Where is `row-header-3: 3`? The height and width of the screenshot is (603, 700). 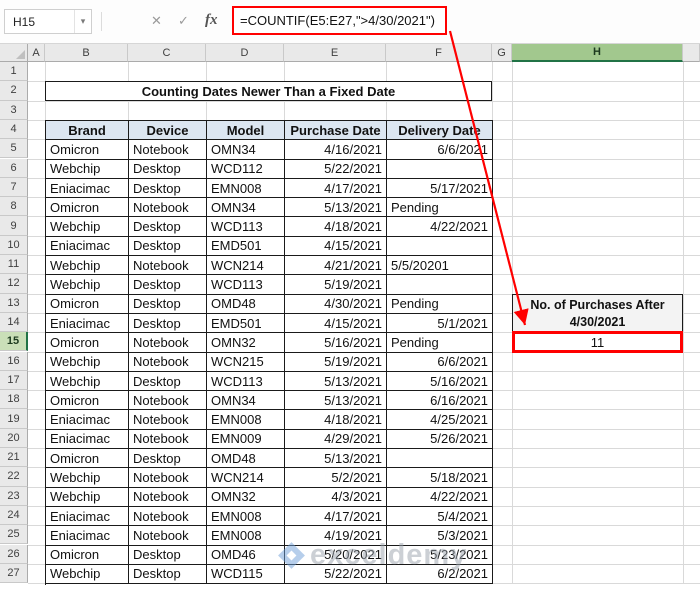
row-header-3: 3 is located at coordinates (14, 110).